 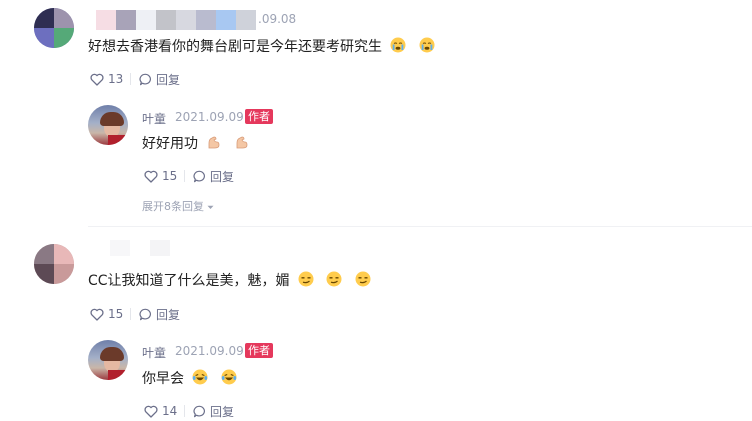 What do you see at coordinates (189, 380) in the screenshot?
I see `reply-text: 你早会` at bounding box center [189, 380].